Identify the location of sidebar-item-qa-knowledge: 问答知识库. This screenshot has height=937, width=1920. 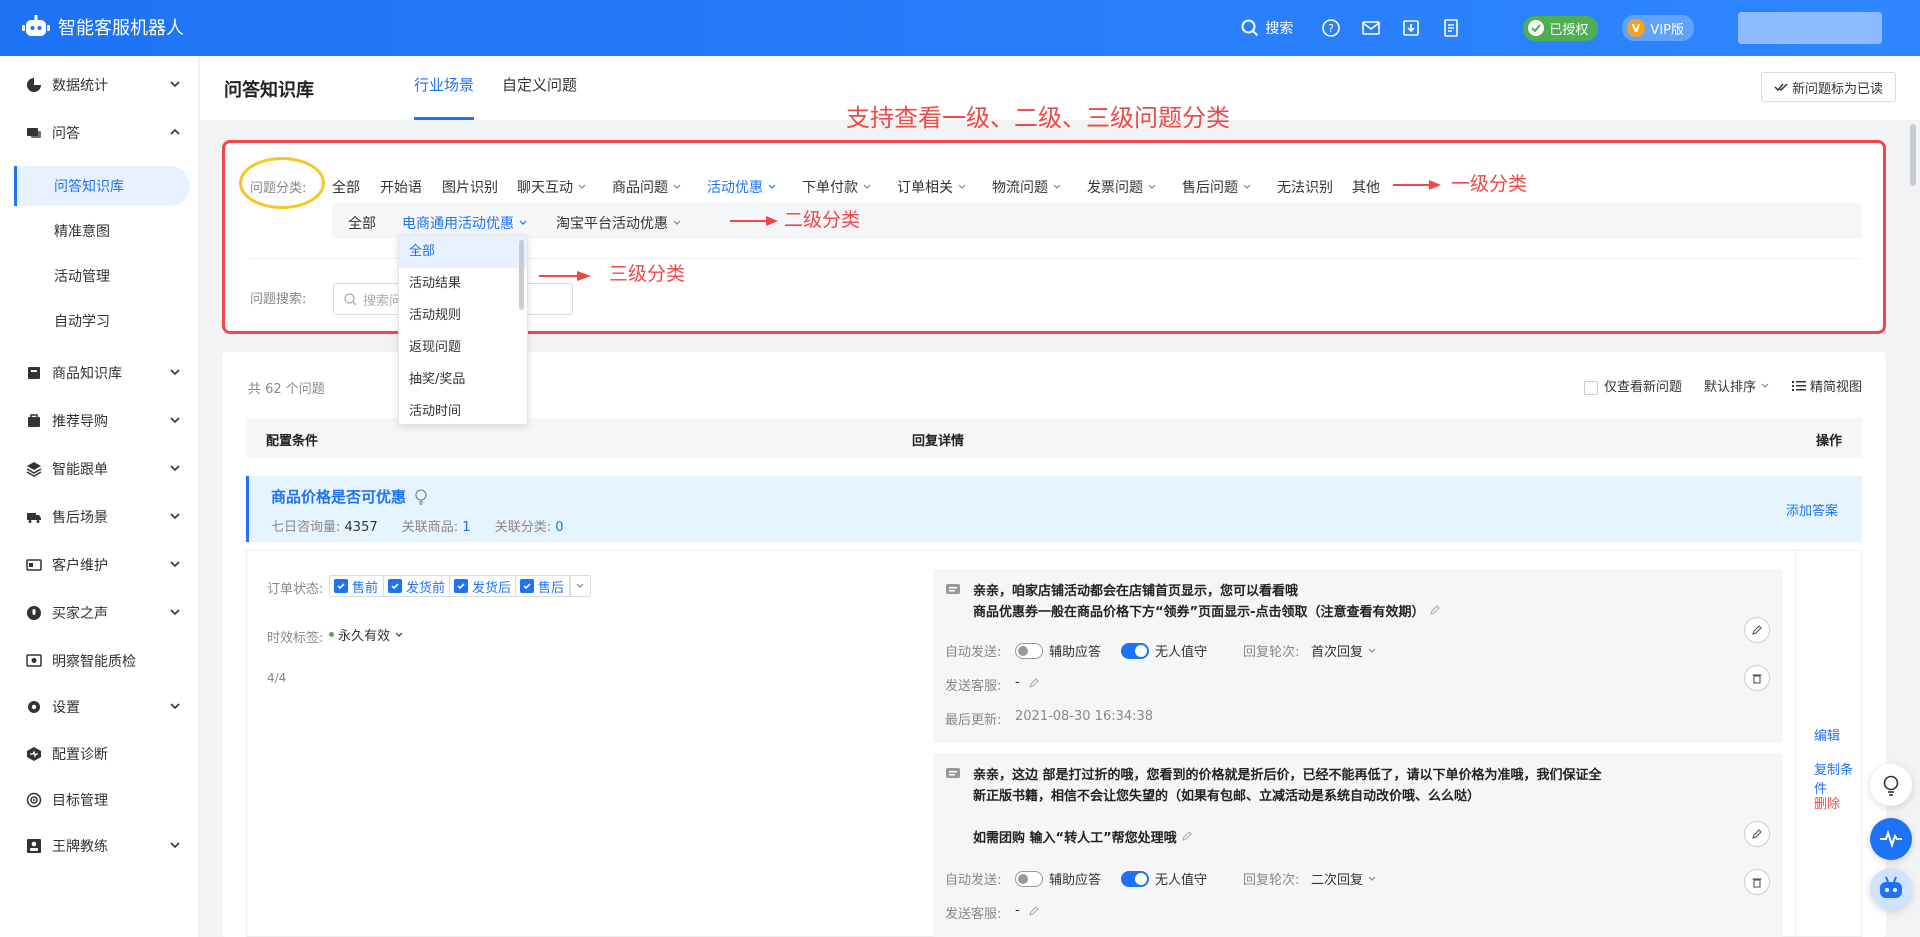
(102, 186).